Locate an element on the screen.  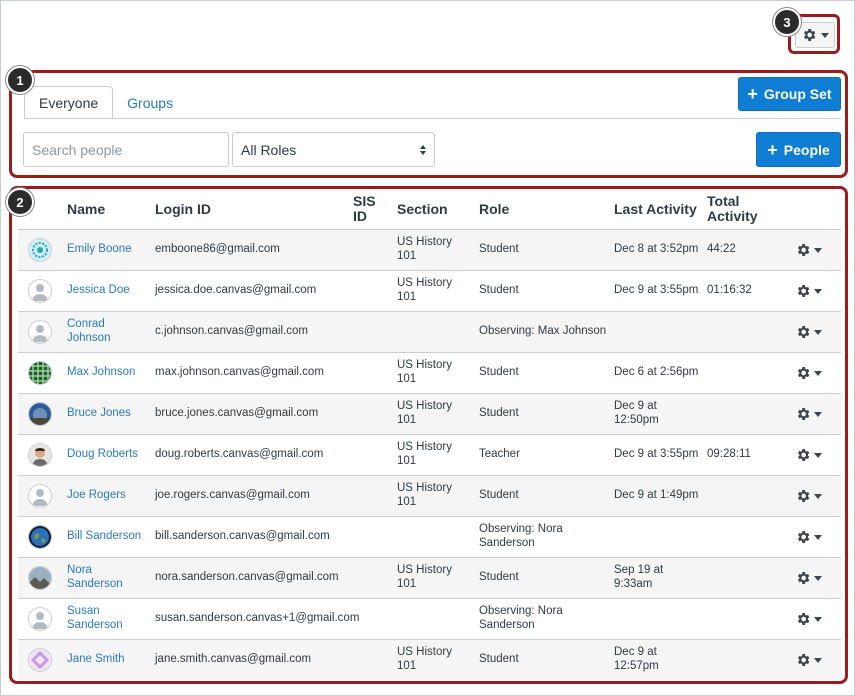
user-name-link: Emily Boone is located at coordinates (99, 250).